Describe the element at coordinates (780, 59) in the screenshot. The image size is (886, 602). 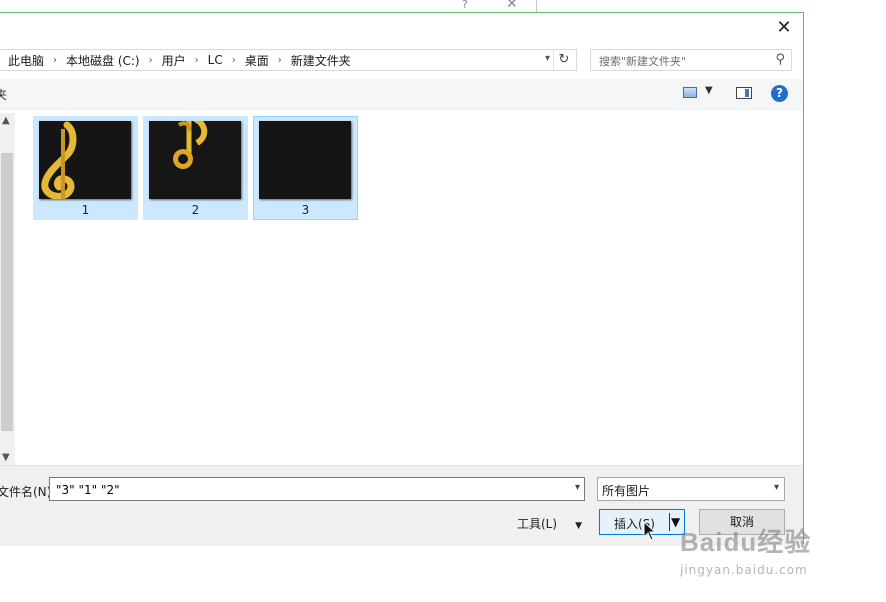
I see `search-icon: ⚲` at that location.